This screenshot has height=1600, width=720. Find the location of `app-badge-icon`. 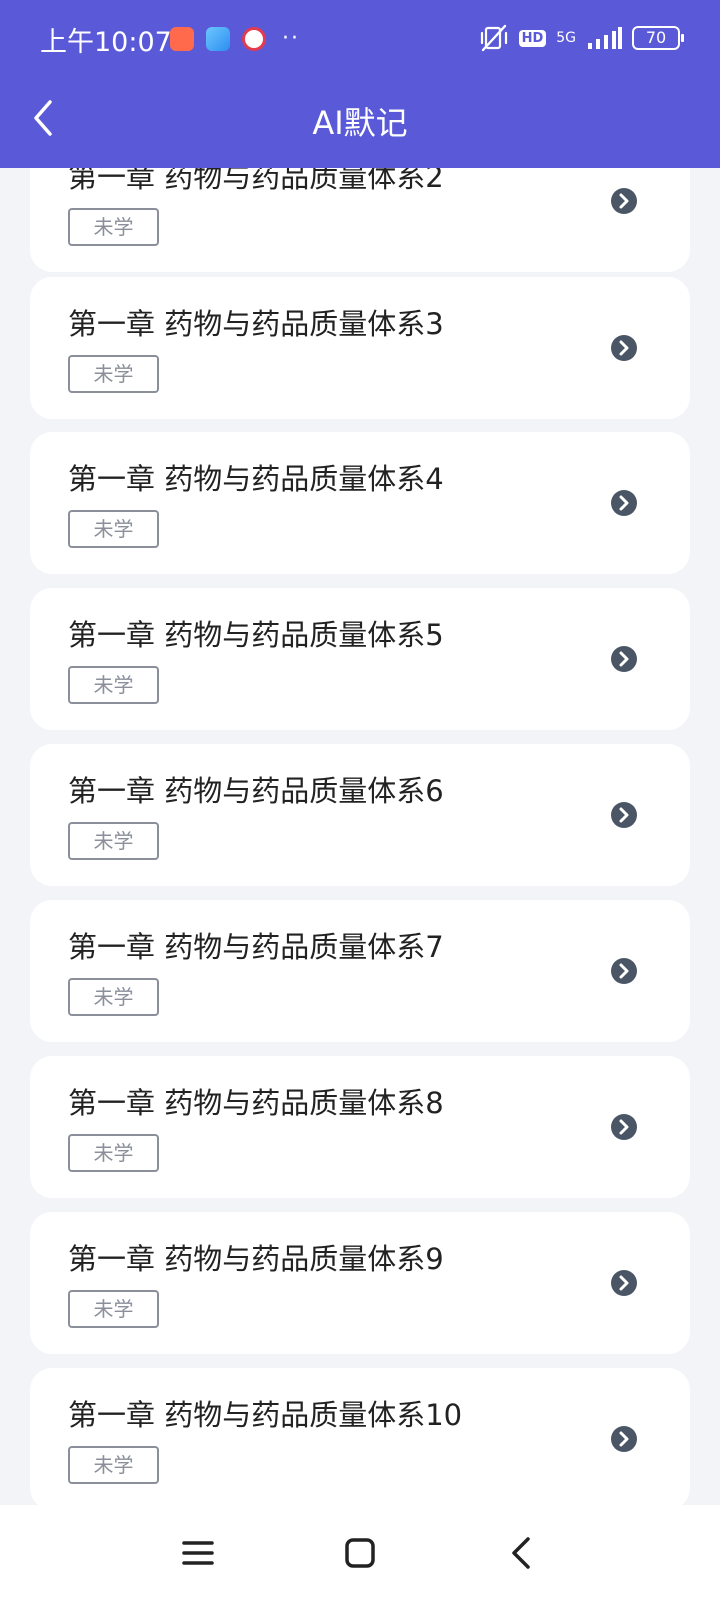

app-badge-icon is located at coordinates (254, 38).